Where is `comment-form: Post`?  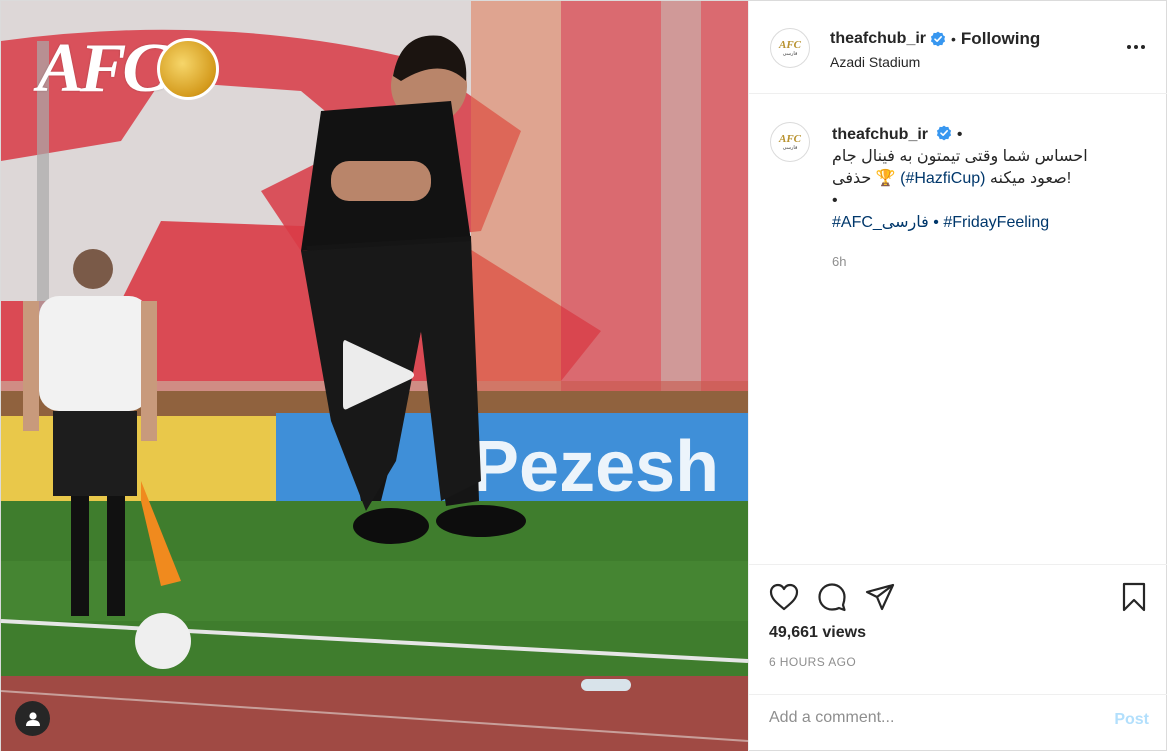 comment-form: Post is located at coordinates (958, 722).